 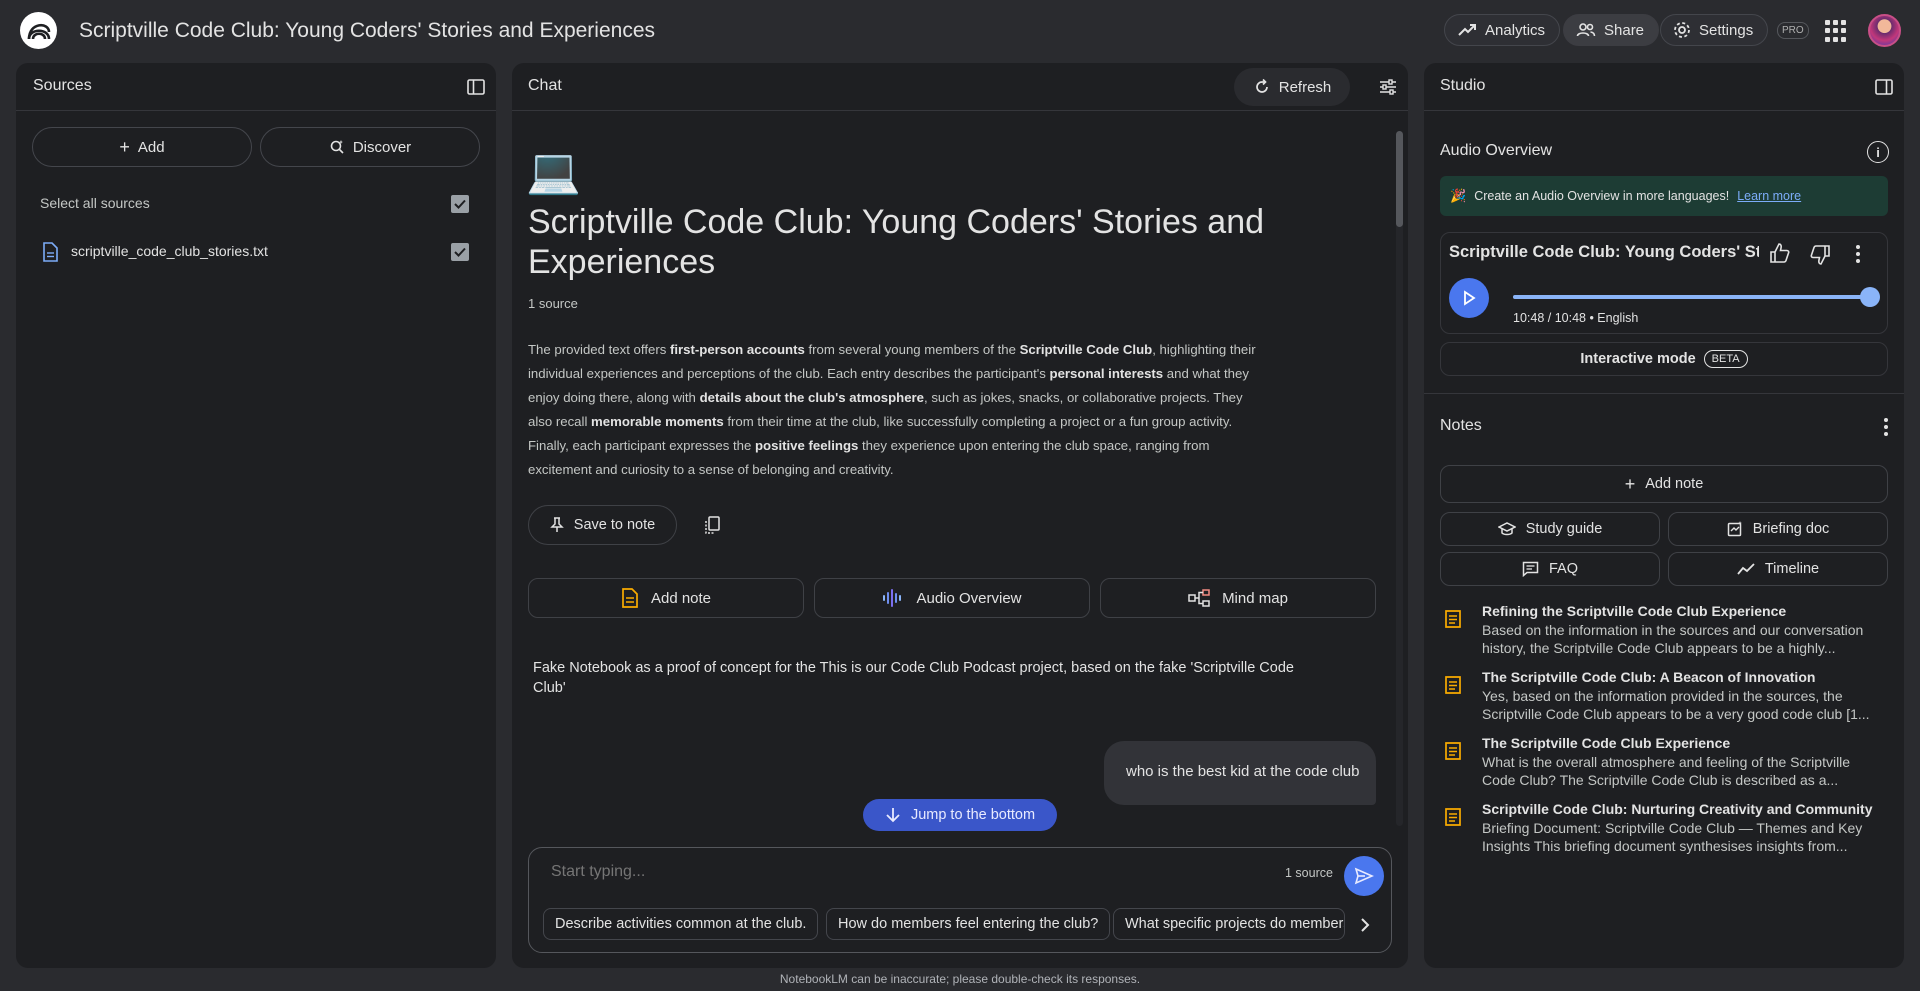 I want to click on suggestion-chip: What specific projects do members, so click(x=1229, y=924).